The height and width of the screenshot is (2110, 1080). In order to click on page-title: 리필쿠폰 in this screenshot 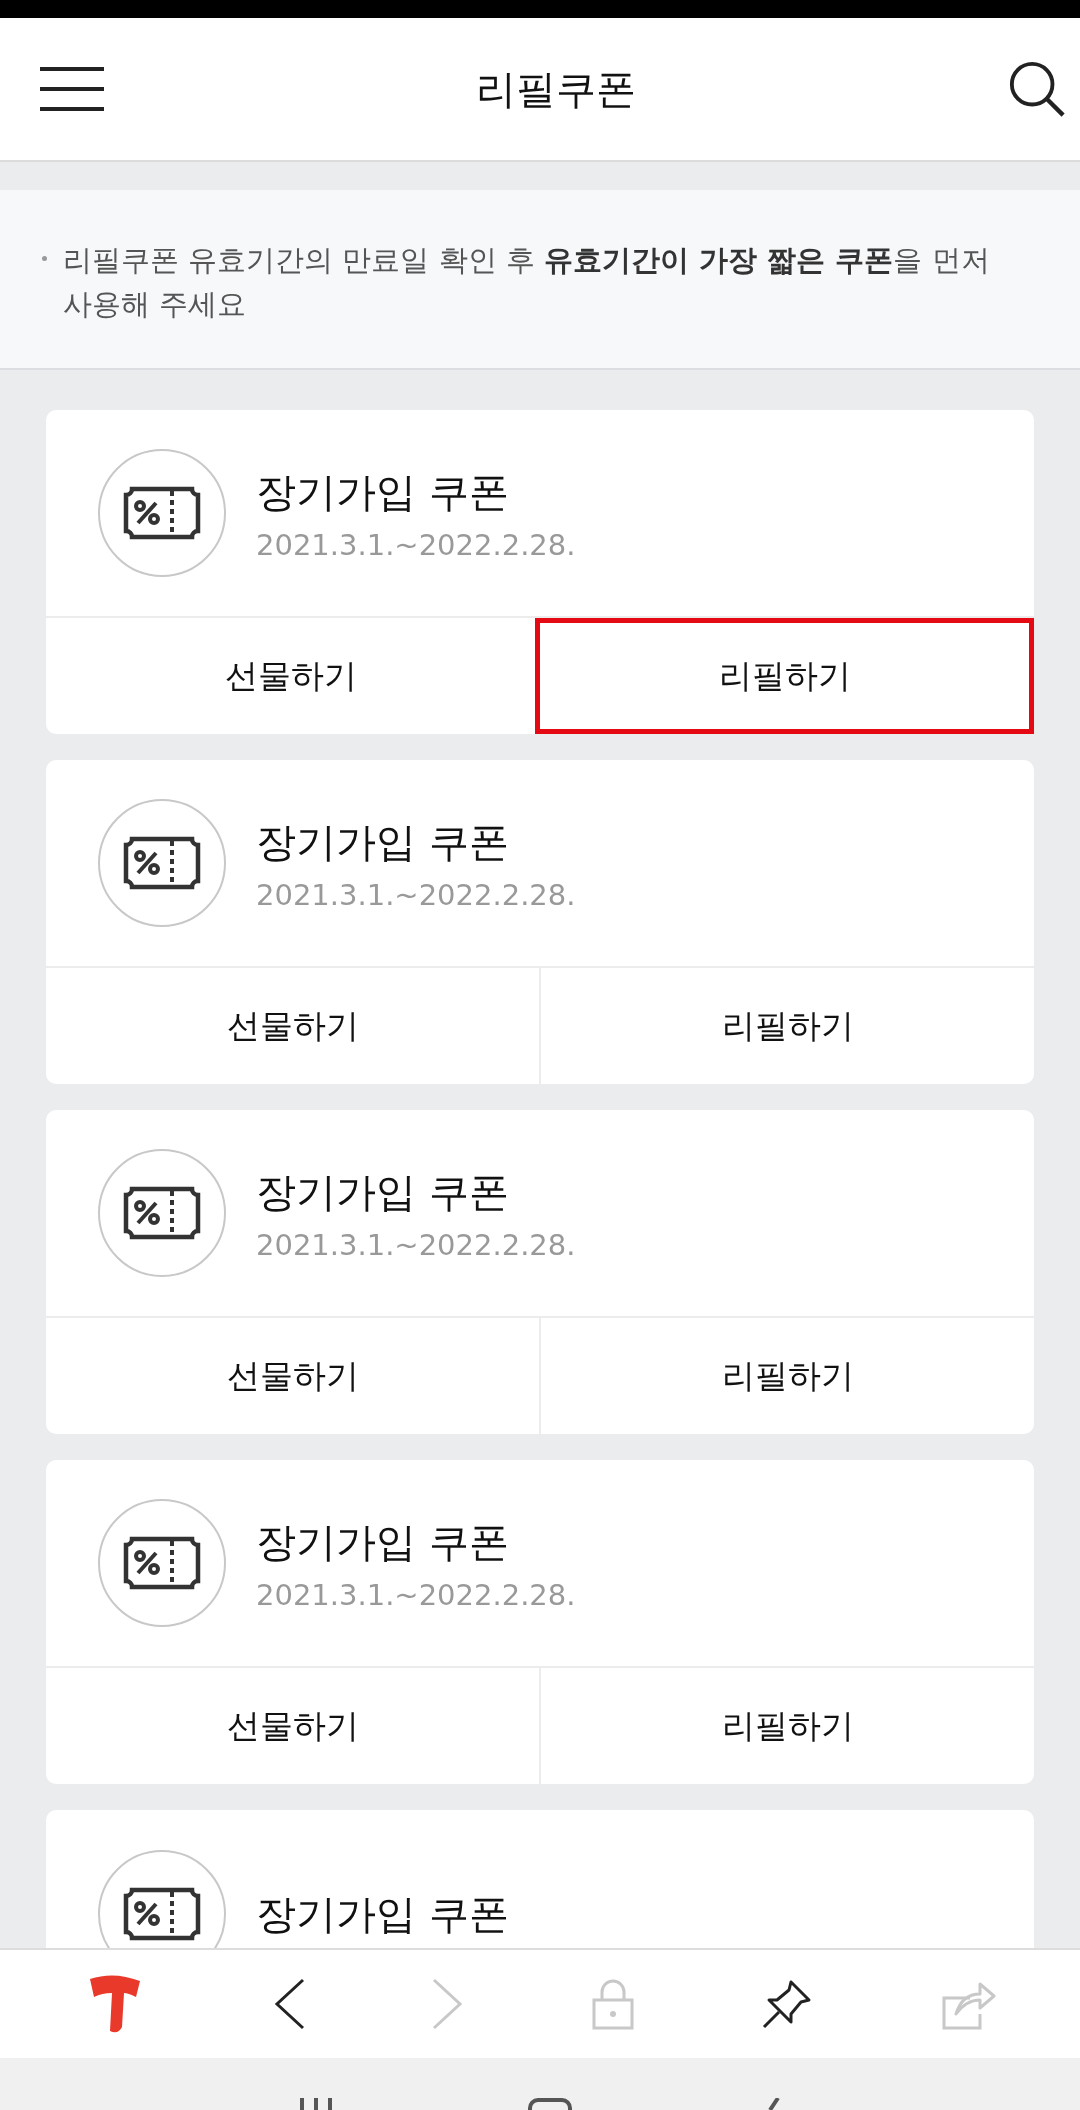, I will do `click(556, 89)`.